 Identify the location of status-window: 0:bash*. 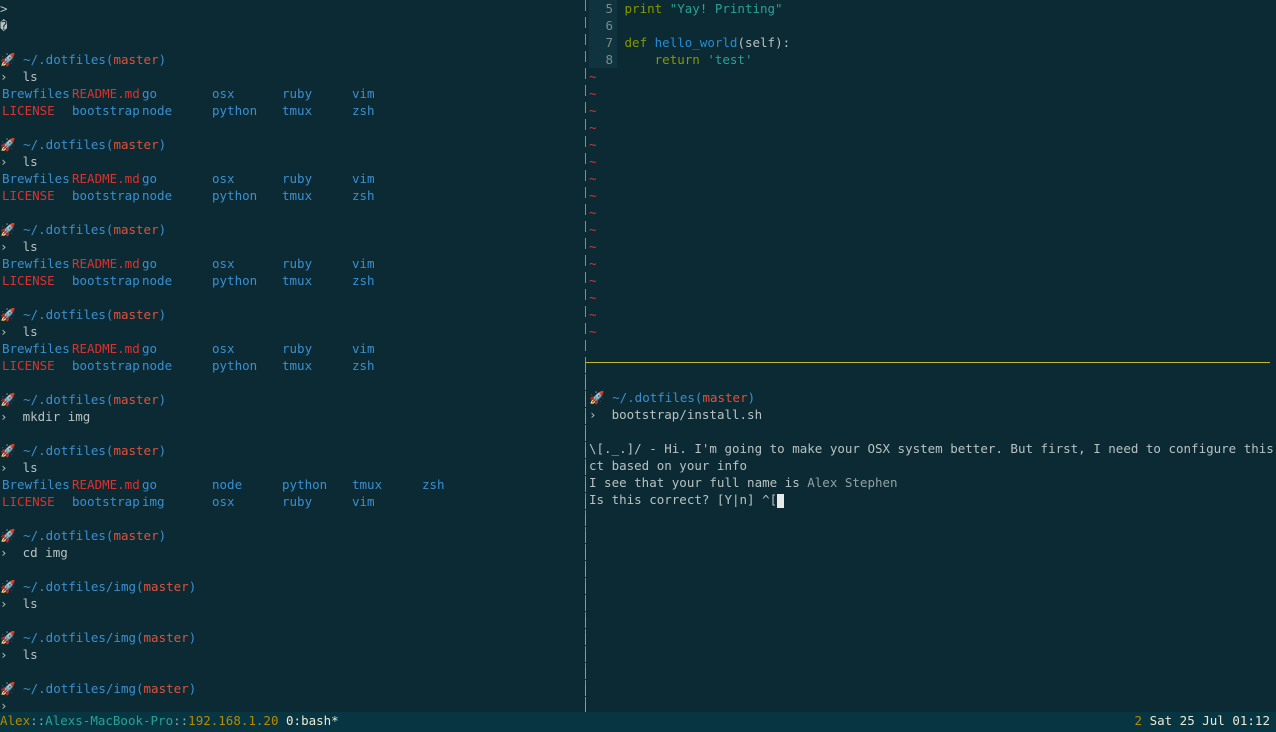
(312, 720).